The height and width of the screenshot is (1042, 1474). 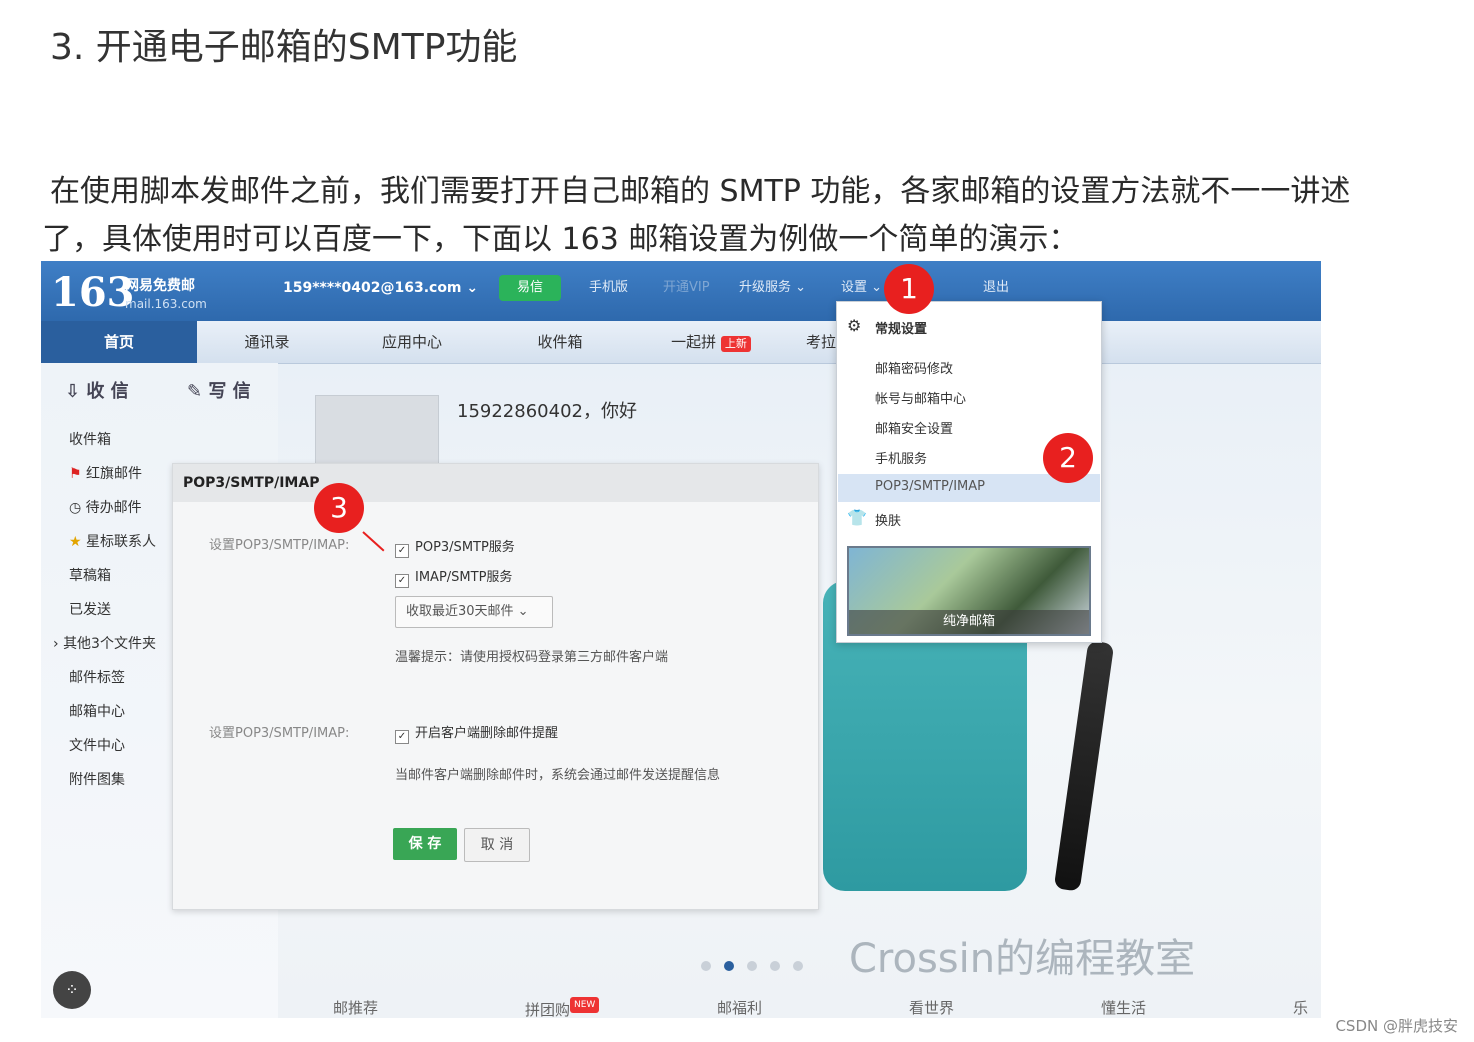 I want to click on vip-link: 开通VIP, so click(x=686, y=285).